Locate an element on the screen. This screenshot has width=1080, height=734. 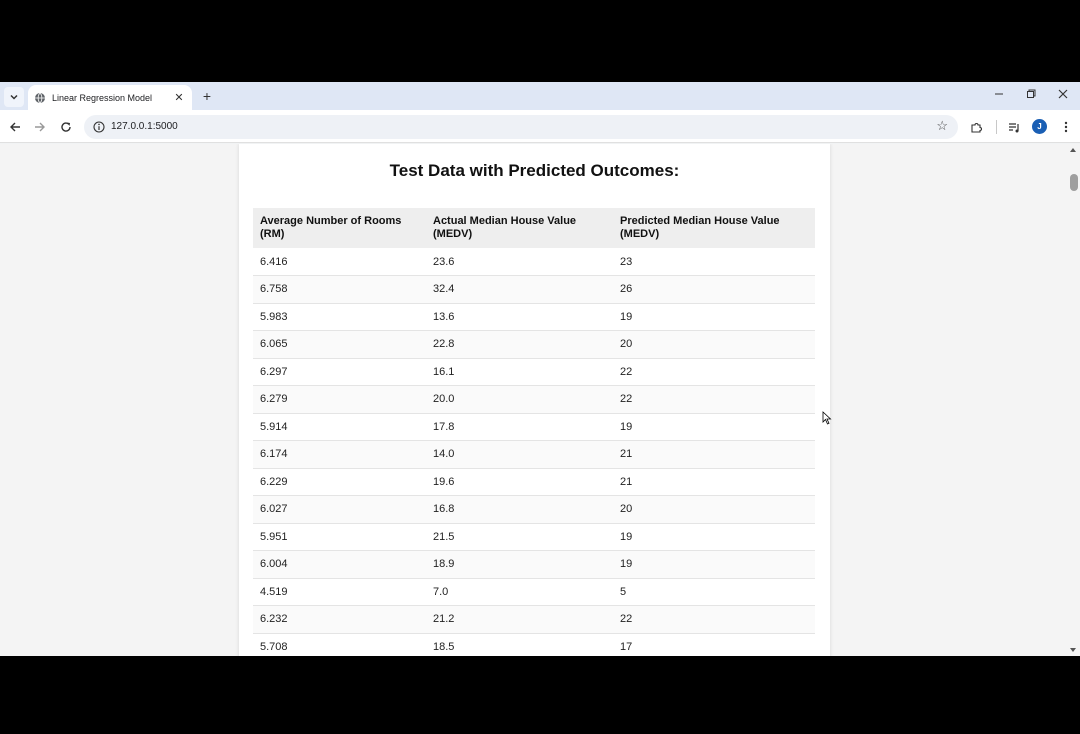
table-cell: 20.0 is located at coordinates (519, 399).